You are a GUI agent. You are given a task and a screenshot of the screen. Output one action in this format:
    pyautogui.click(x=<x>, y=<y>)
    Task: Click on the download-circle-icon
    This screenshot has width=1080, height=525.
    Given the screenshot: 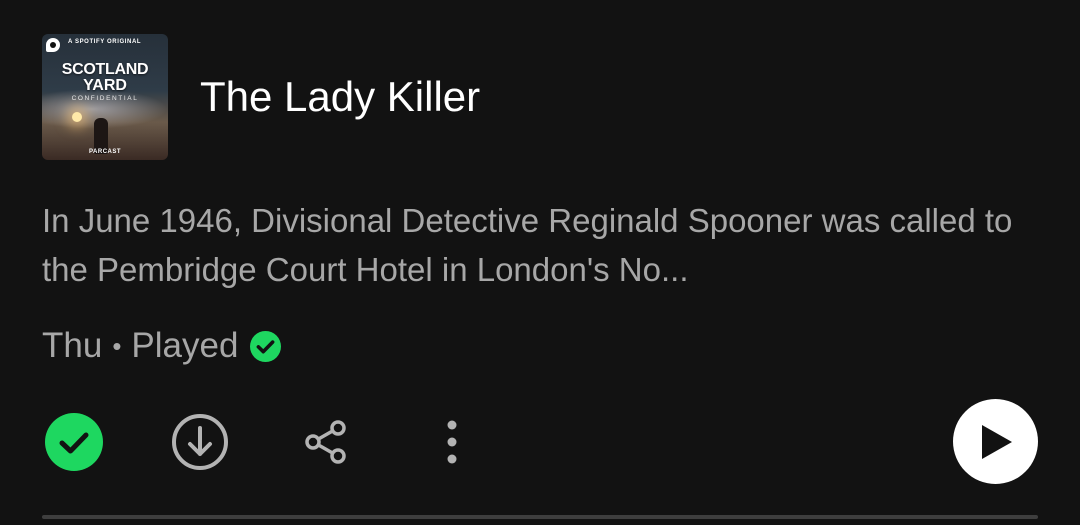 What is the action you would take?
    pyautogui.click(x=200, y=442)
    